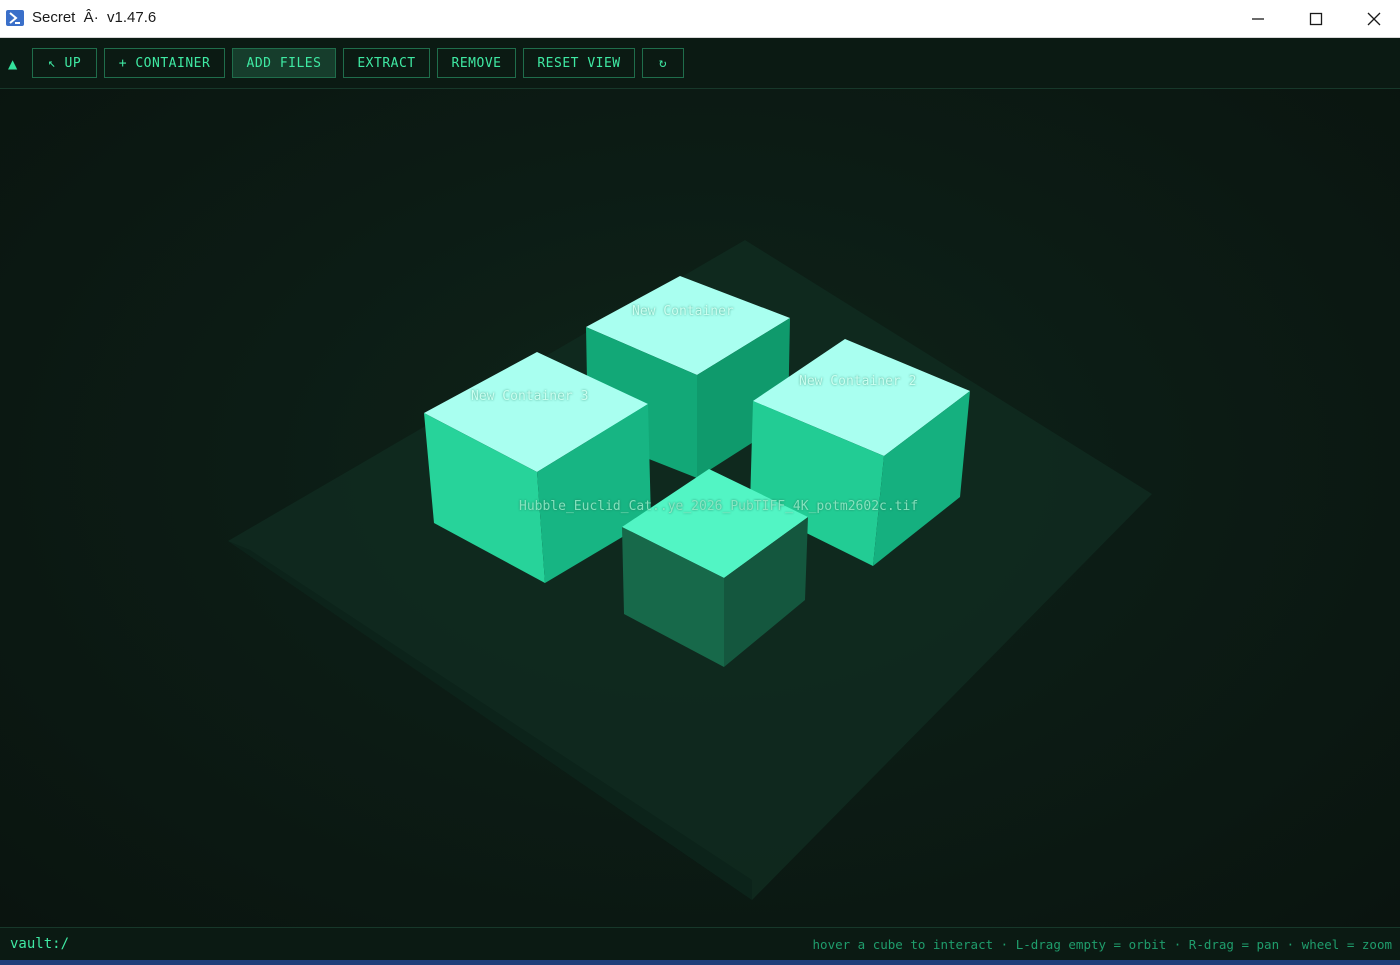 The width and height of the screenshot is (1400, 965). I want to click on reset-view-button: RESET VIEW, so click(579, 63).